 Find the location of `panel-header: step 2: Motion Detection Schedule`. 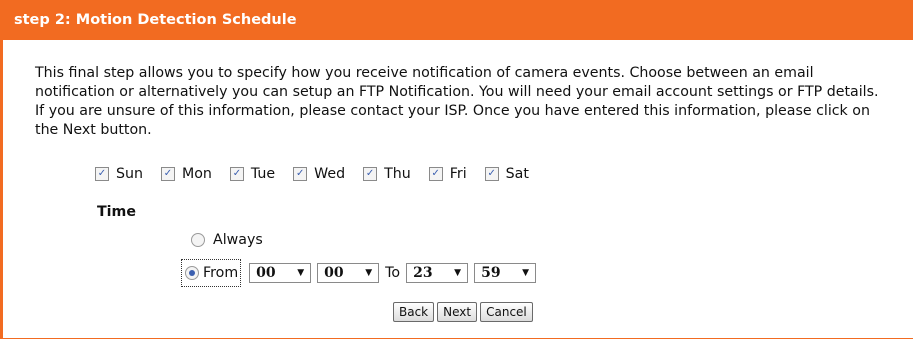

panel-header: step 2: Motion Detection Schedule is located at coordinates (456, 20).